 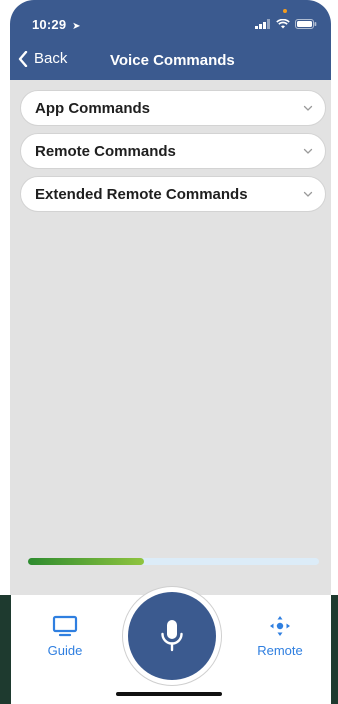 What do you see at coordinates (285, 11) in the screenshot?
I see `privacy-indicator` at bounding box center [285, 11].